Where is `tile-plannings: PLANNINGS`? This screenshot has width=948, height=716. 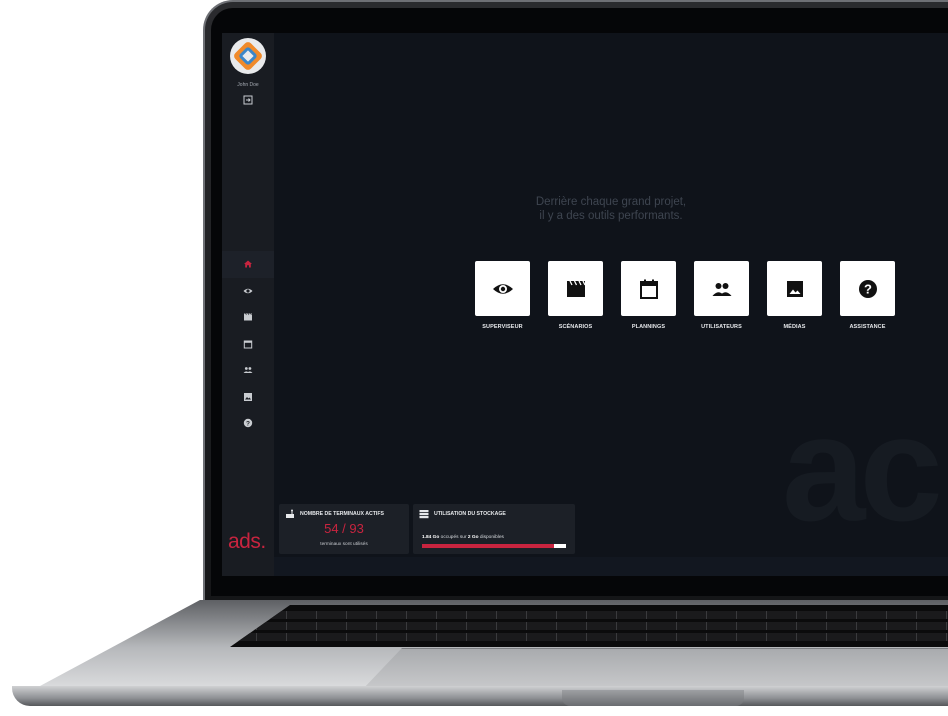 tile-plannings: PLANNINGS is located at coordinates (648, 295).